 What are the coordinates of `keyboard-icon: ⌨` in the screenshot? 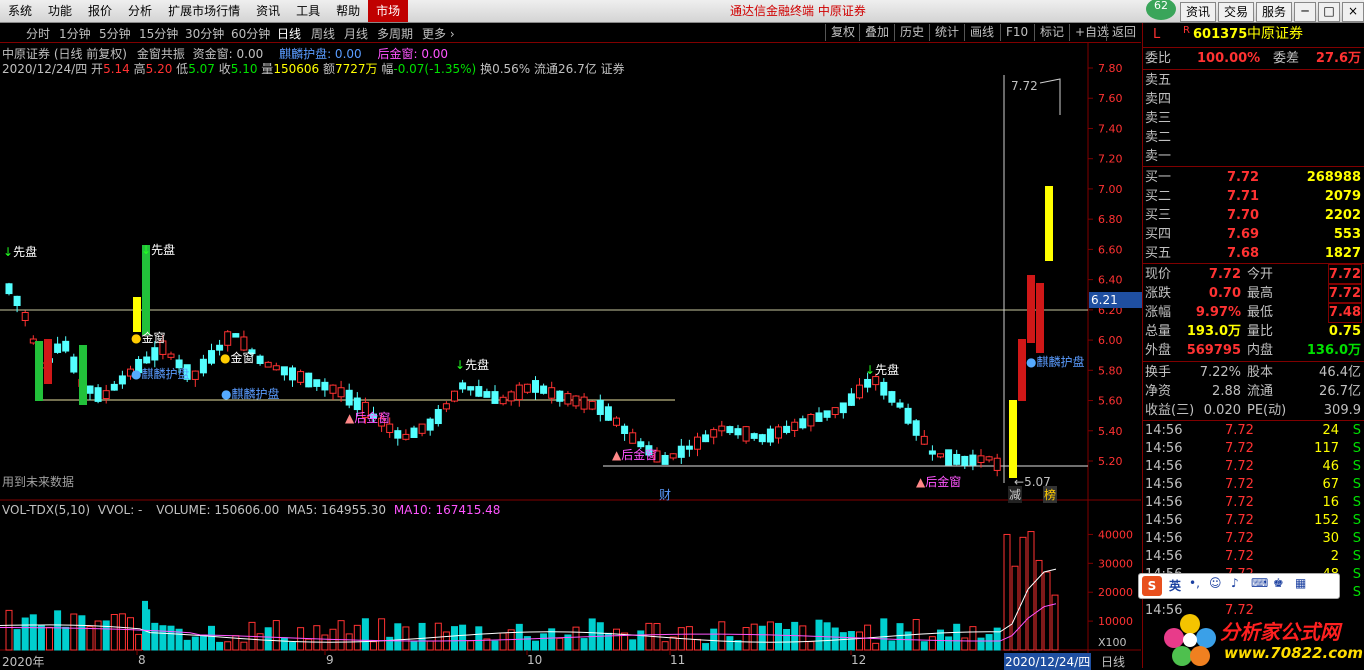 It's located at (1259, 583).